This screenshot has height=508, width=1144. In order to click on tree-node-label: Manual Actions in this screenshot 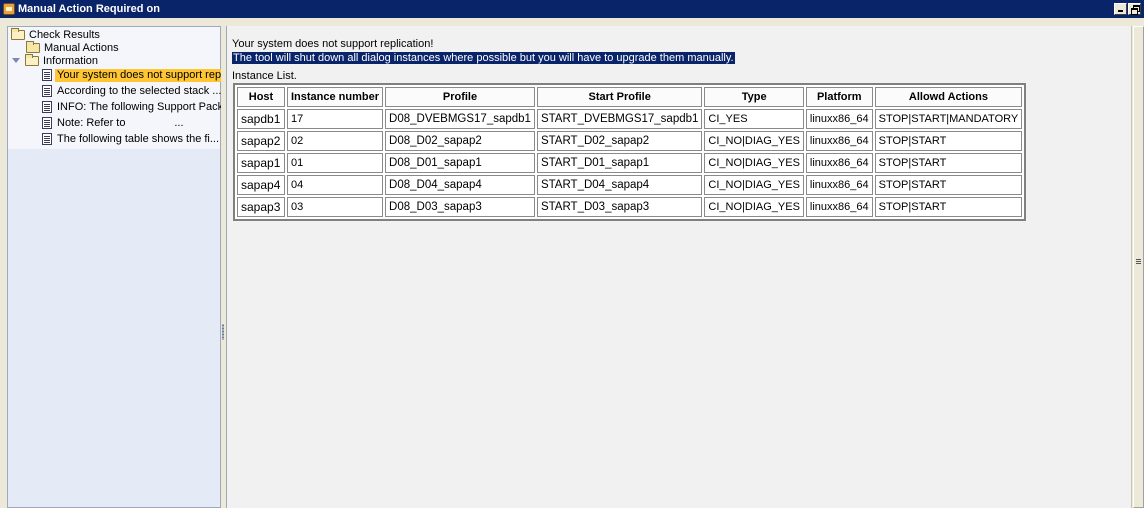, I will do `click(81, 47)`.